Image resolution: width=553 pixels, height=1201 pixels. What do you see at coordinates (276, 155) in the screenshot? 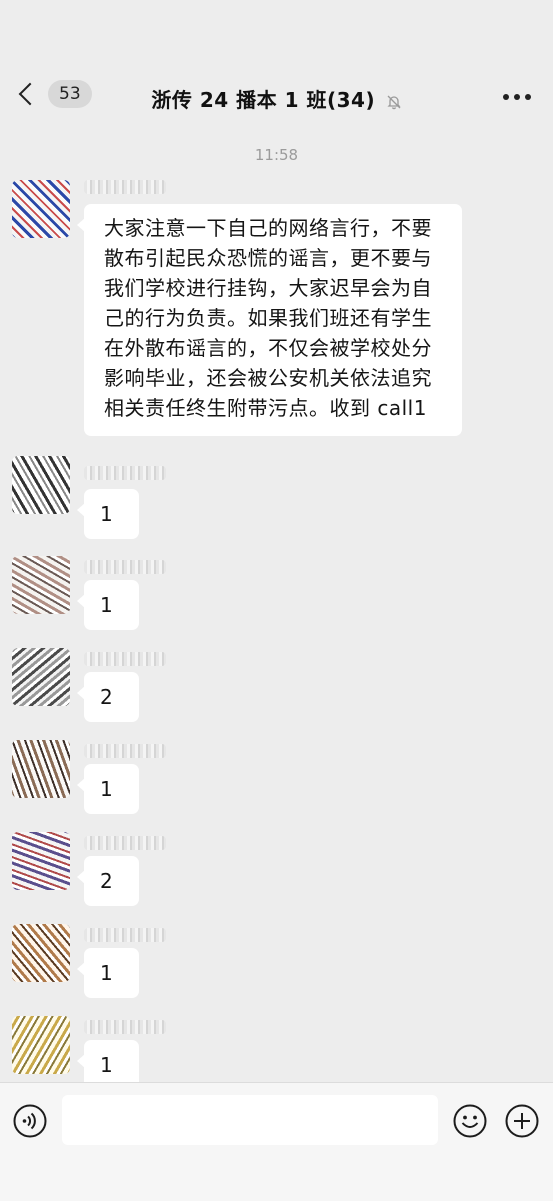
I see `message-timestamp: 11:58` at bounding box center [276, 155].